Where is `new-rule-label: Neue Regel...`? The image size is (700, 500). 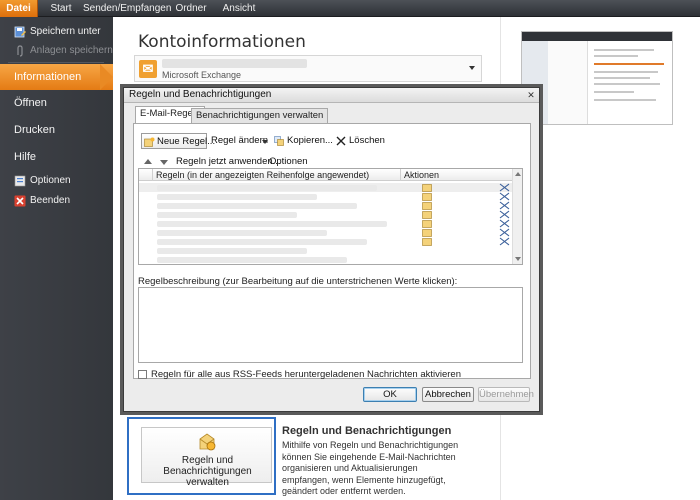 new-rule-label: Neue Regel... is located at coordinates (186, 141).